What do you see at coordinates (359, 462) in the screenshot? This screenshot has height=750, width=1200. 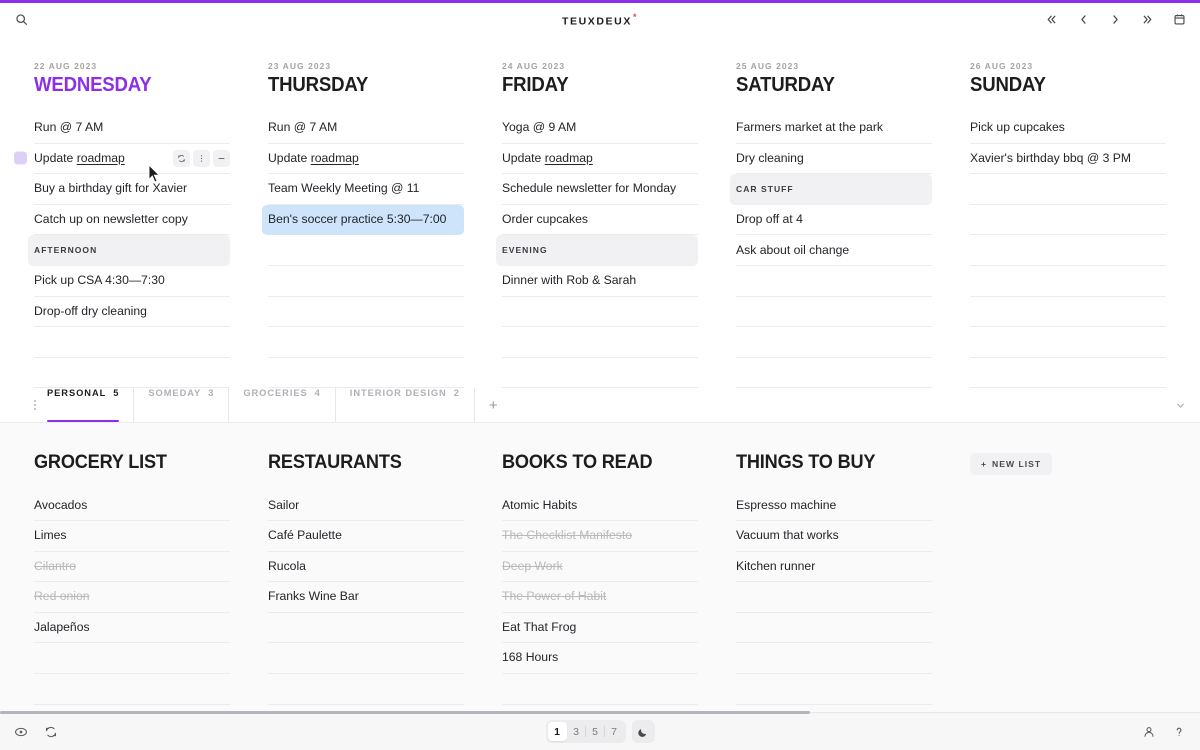 I see `list-title: RESTAURANTS` at bounding box center [359, 462].